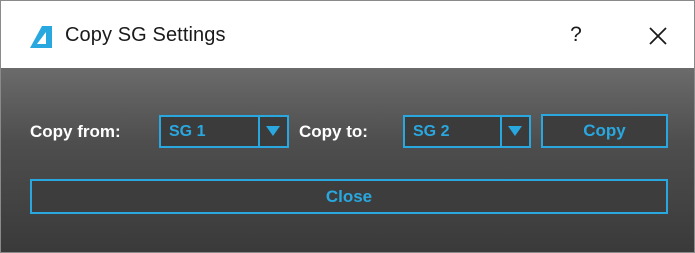 The image size is (695, 253). Describe the element at coordinates (604, 131) in the screenshot. I see `copy-button: Copy` at that location.